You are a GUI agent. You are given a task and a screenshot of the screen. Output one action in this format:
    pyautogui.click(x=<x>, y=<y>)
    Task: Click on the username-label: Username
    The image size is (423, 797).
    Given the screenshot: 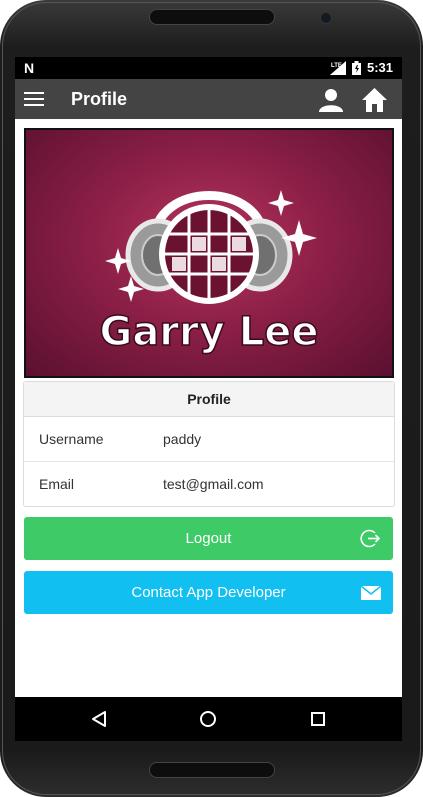 What is the action you would take?
    pyautogui.click(x=71, y=439)
    